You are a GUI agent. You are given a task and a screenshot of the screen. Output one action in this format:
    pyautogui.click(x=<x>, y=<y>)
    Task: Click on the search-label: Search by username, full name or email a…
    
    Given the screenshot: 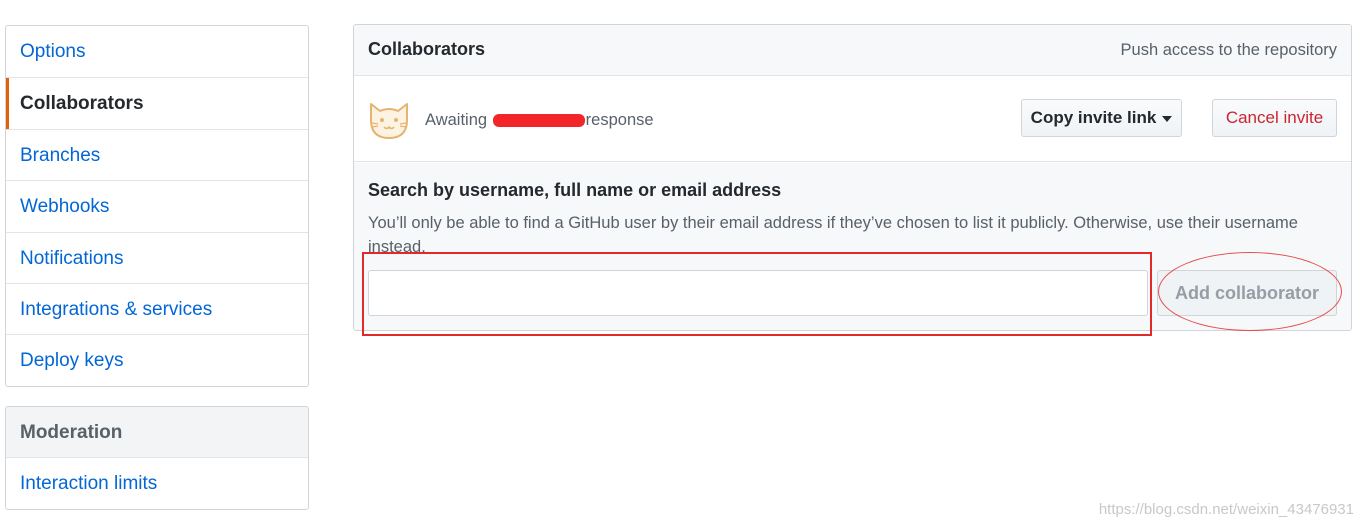 What is the action you would take?
    pyautogui.click(x=575, y=190)
    